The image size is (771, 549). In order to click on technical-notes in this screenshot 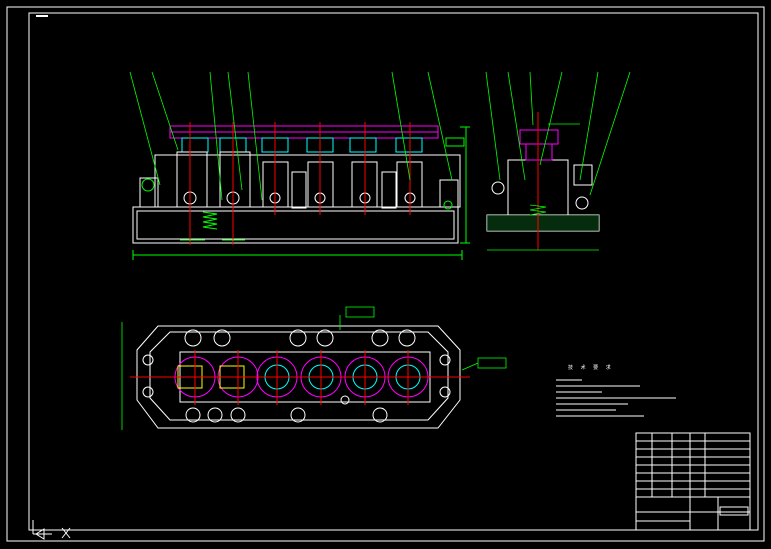, I will do `click(616, 398)`.